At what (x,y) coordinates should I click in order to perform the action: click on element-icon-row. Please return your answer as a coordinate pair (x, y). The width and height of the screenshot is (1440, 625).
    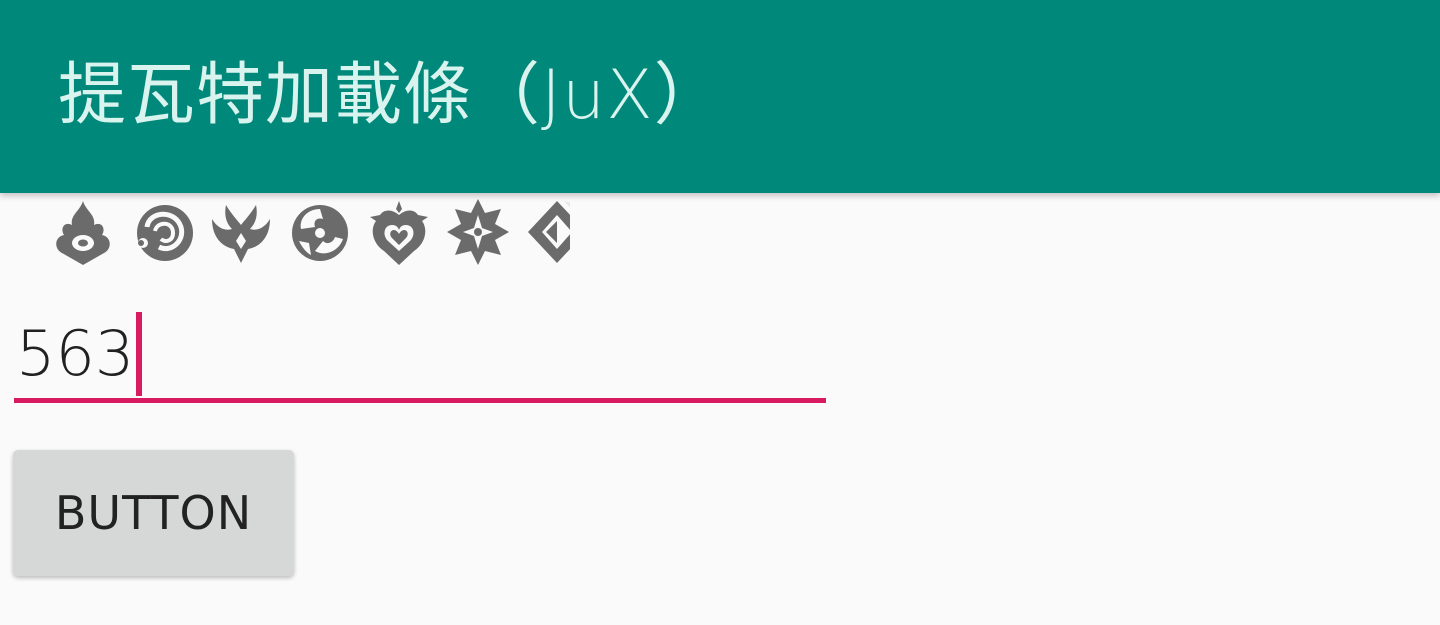
    Looking at the image, I should click on (310, 232).